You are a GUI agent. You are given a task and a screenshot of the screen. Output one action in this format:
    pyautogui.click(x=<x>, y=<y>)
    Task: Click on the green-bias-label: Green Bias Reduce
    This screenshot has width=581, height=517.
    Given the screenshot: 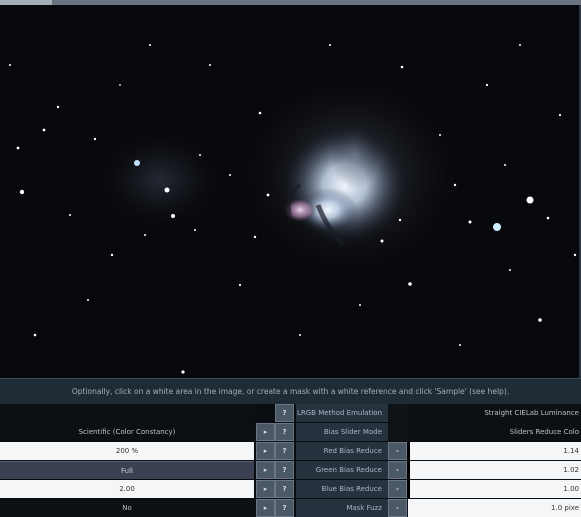 What is the action you would take?
    pyautogui.click(x=342, y=470)
    